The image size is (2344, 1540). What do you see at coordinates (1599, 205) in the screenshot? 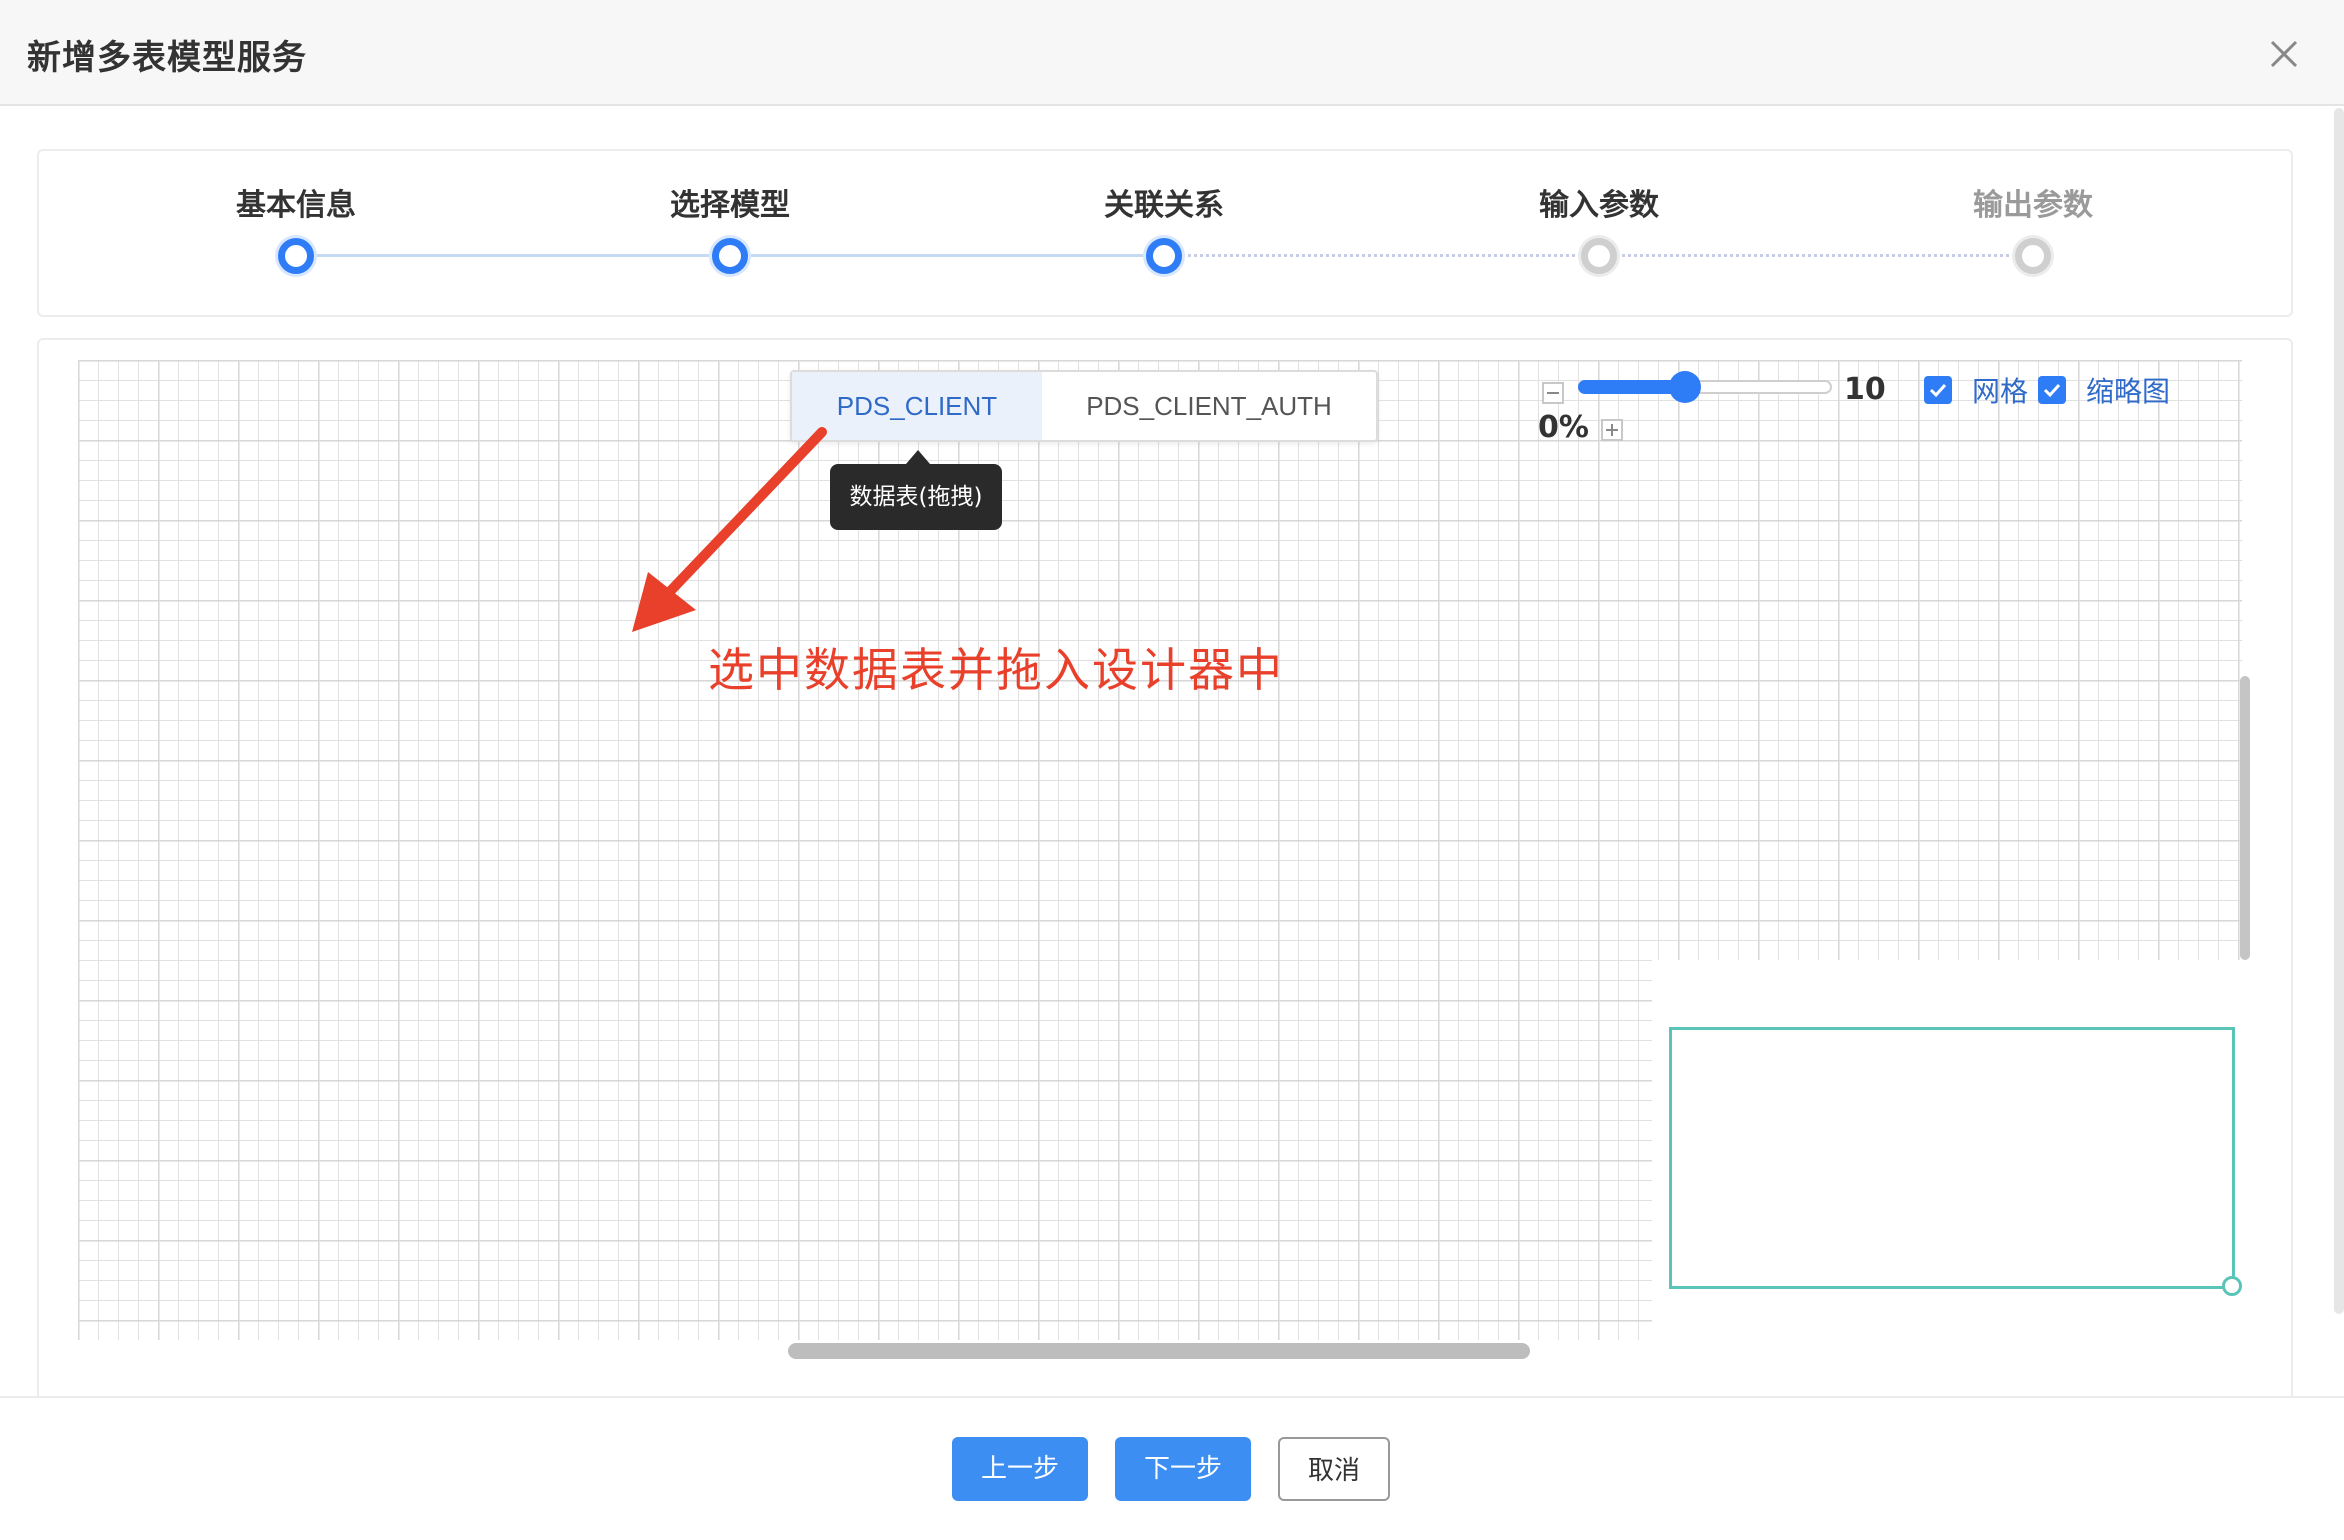
I see `step-label-input-params: 输入参数` at bounding box center [1599, 205].